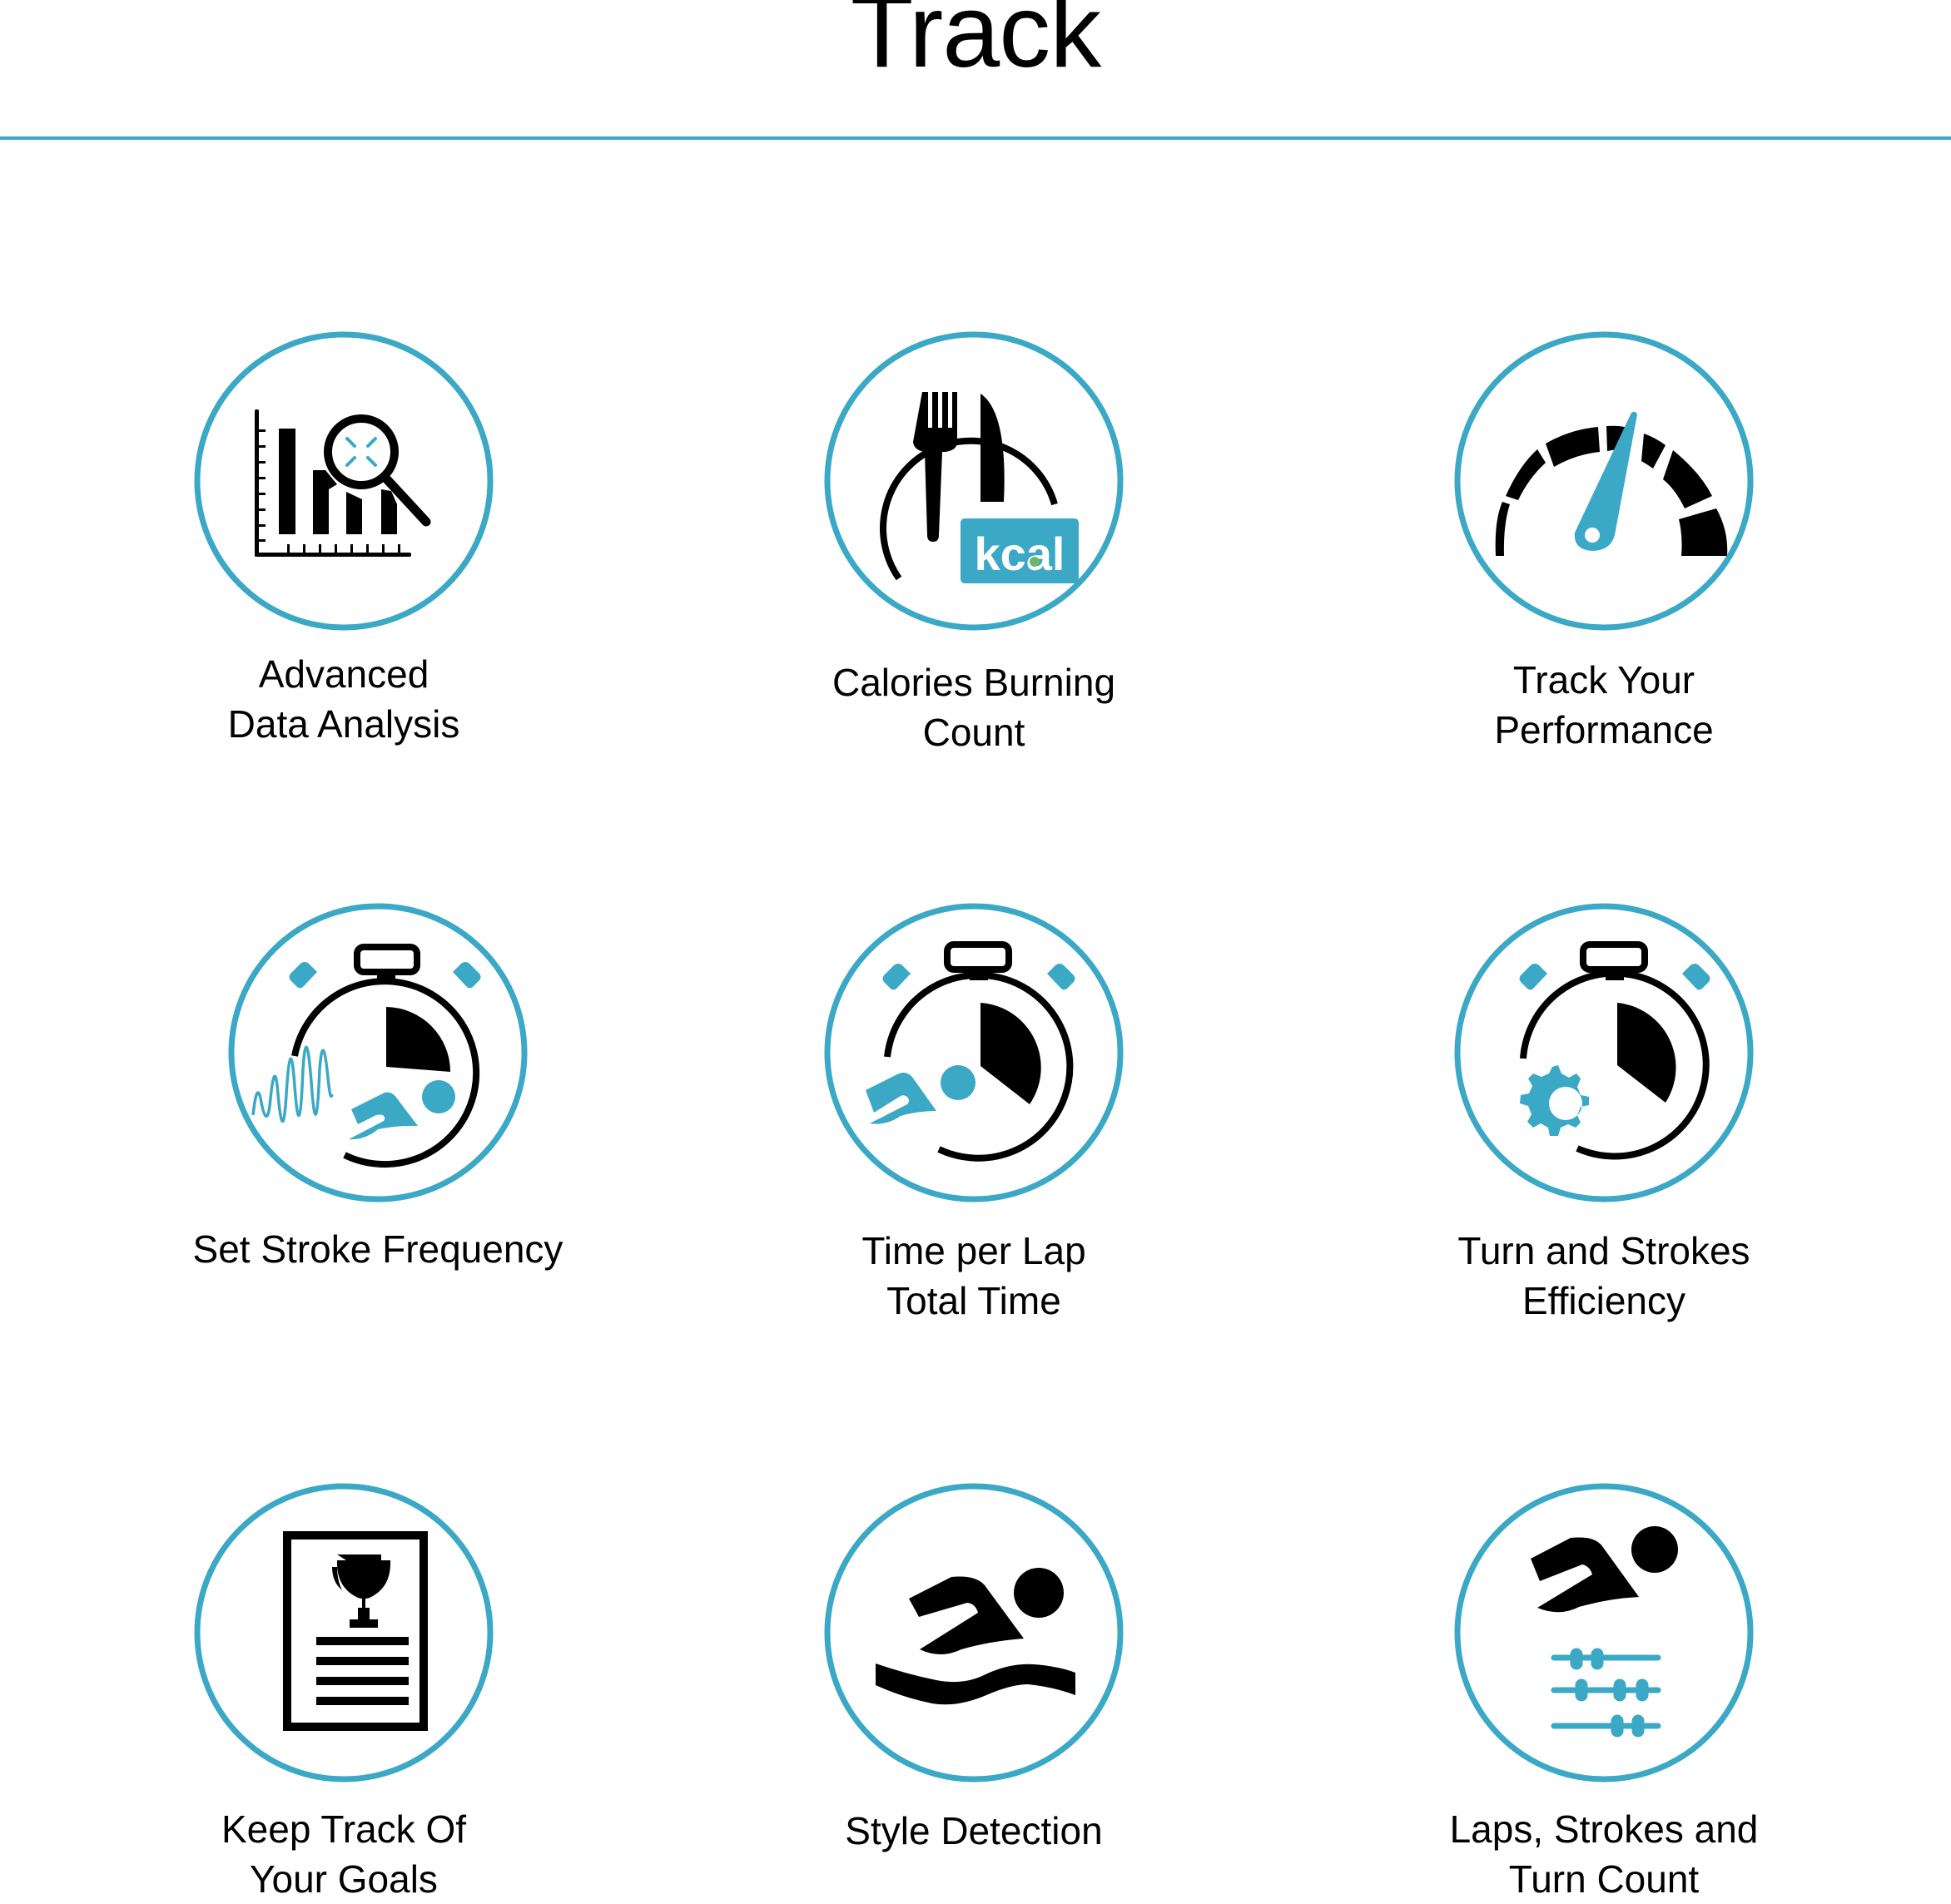 The height and width of the screenshot is (1904, 1951). I want to click on data-analysis-icon, so click(344, 481).